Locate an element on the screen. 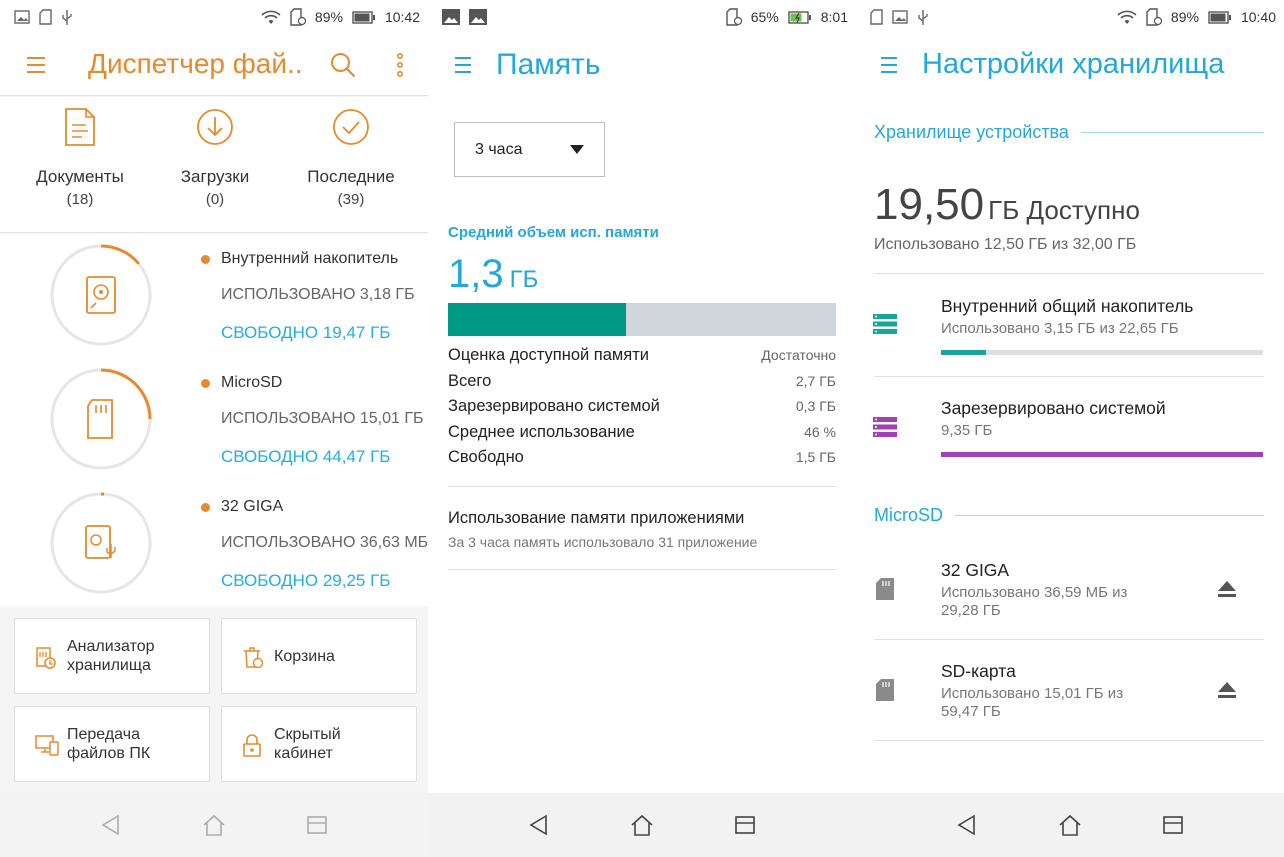 The width and height of the screenshot is (1284, 857). usb-drive-icon is located at coordinates (100, 542).